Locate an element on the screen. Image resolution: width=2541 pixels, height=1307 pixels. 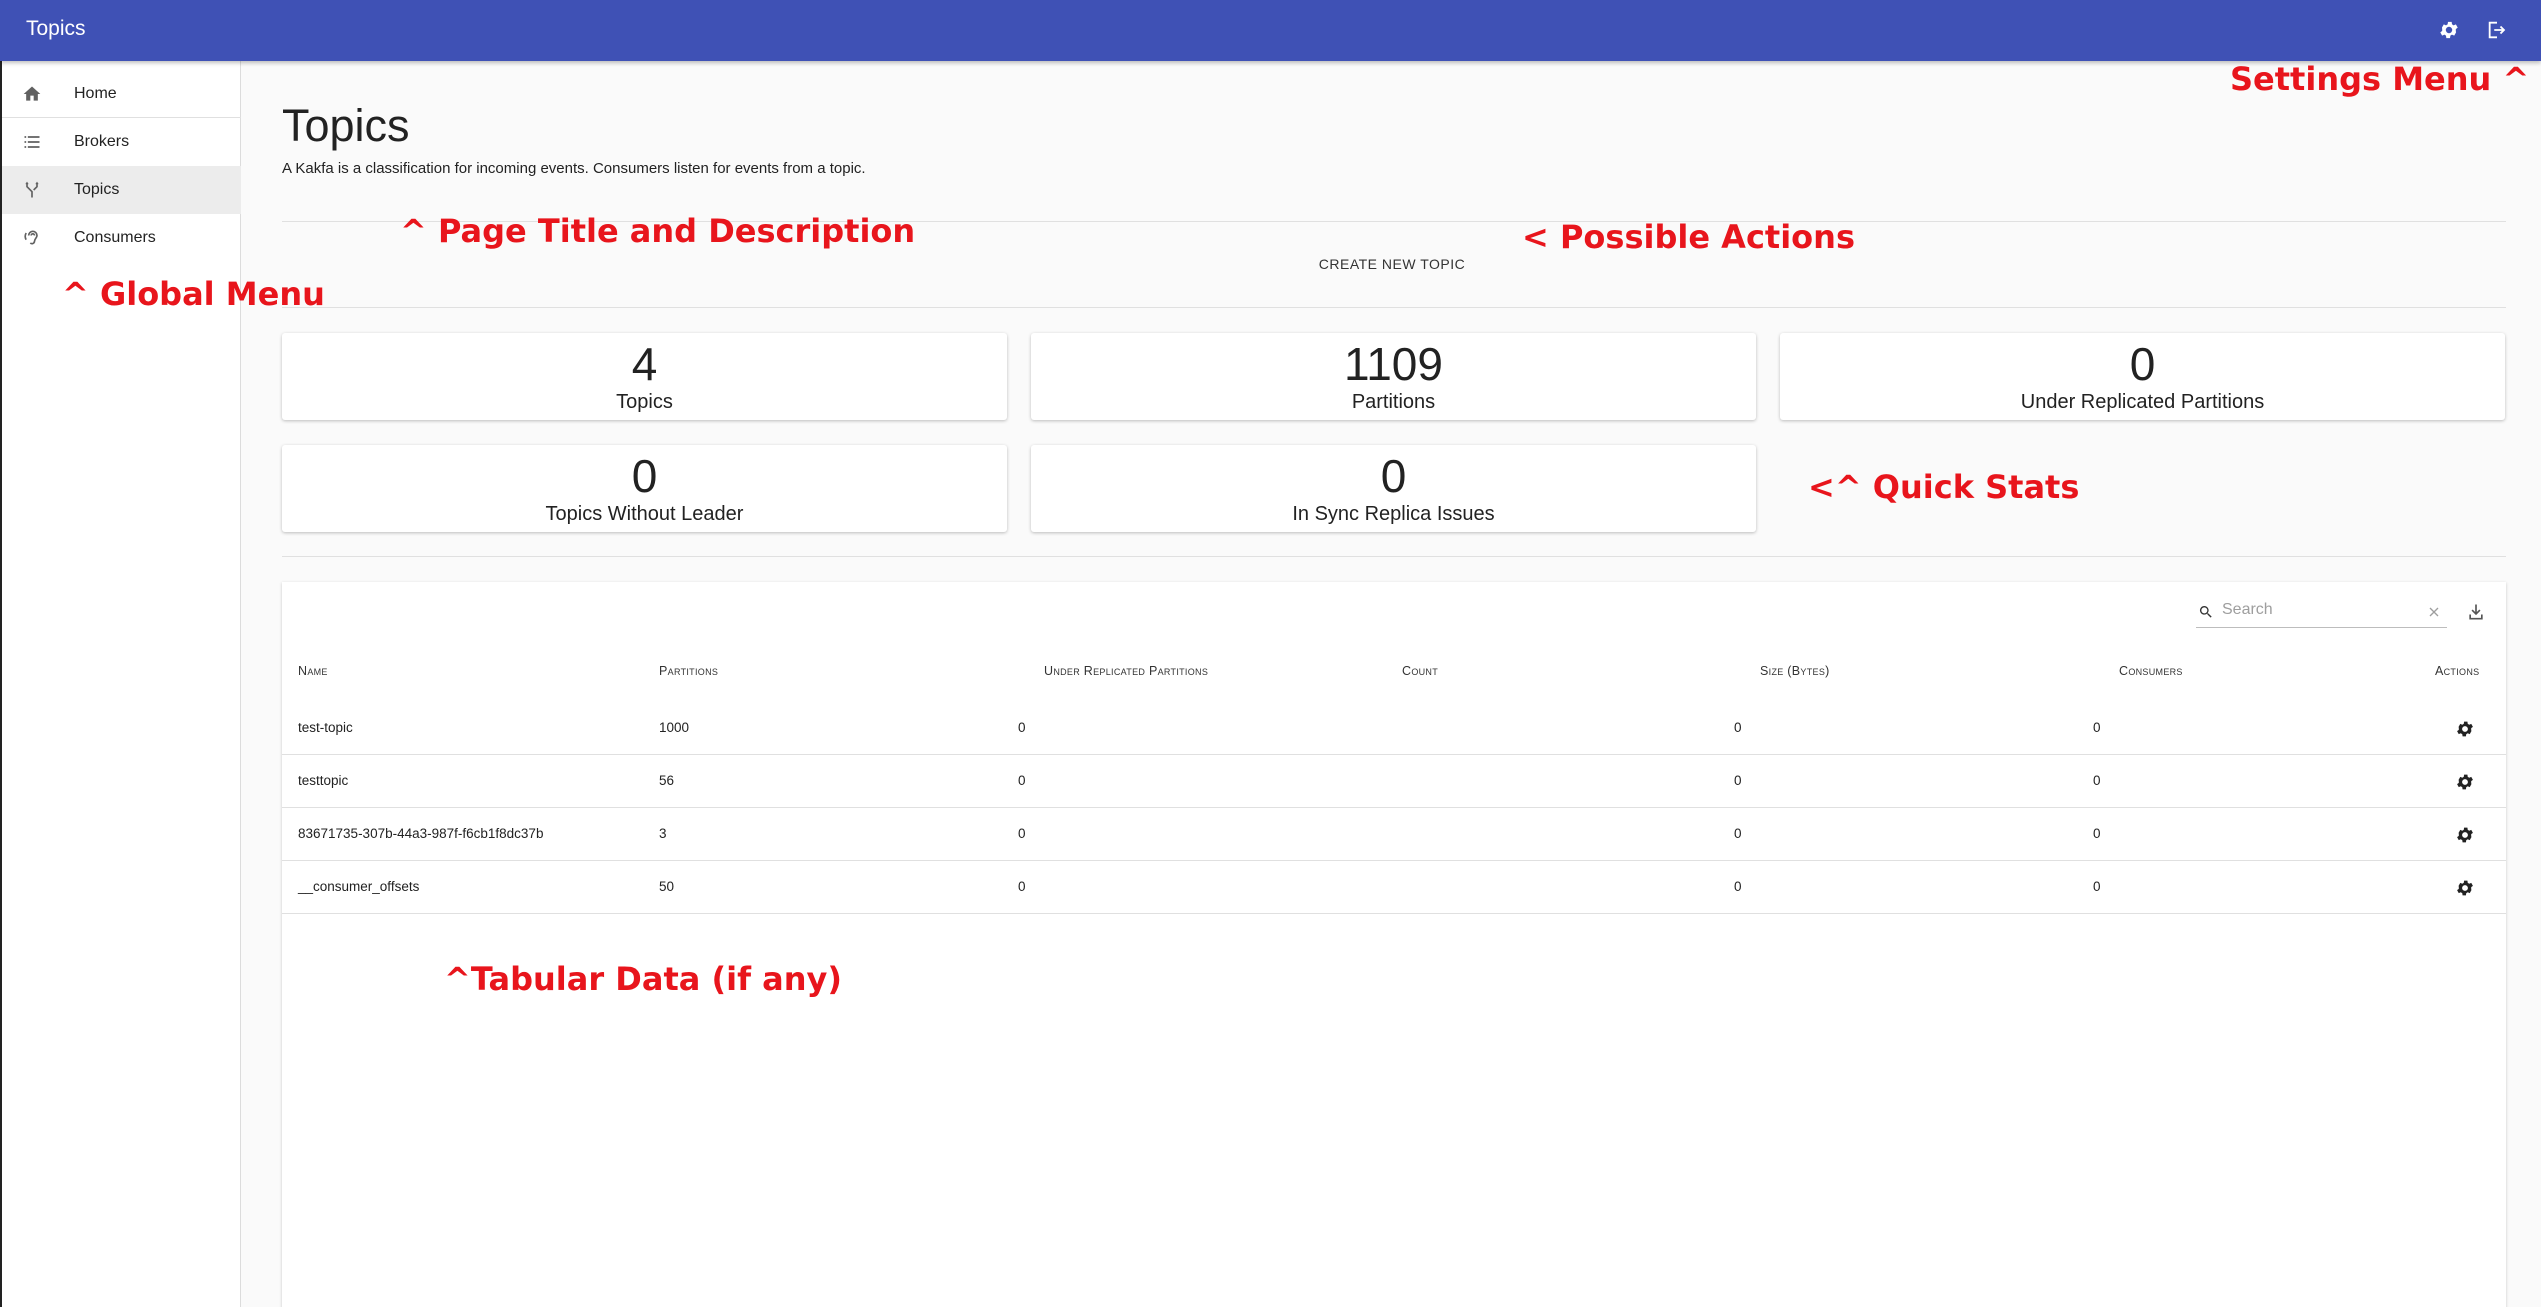
download-icon is located at coordinates (2476, 612).